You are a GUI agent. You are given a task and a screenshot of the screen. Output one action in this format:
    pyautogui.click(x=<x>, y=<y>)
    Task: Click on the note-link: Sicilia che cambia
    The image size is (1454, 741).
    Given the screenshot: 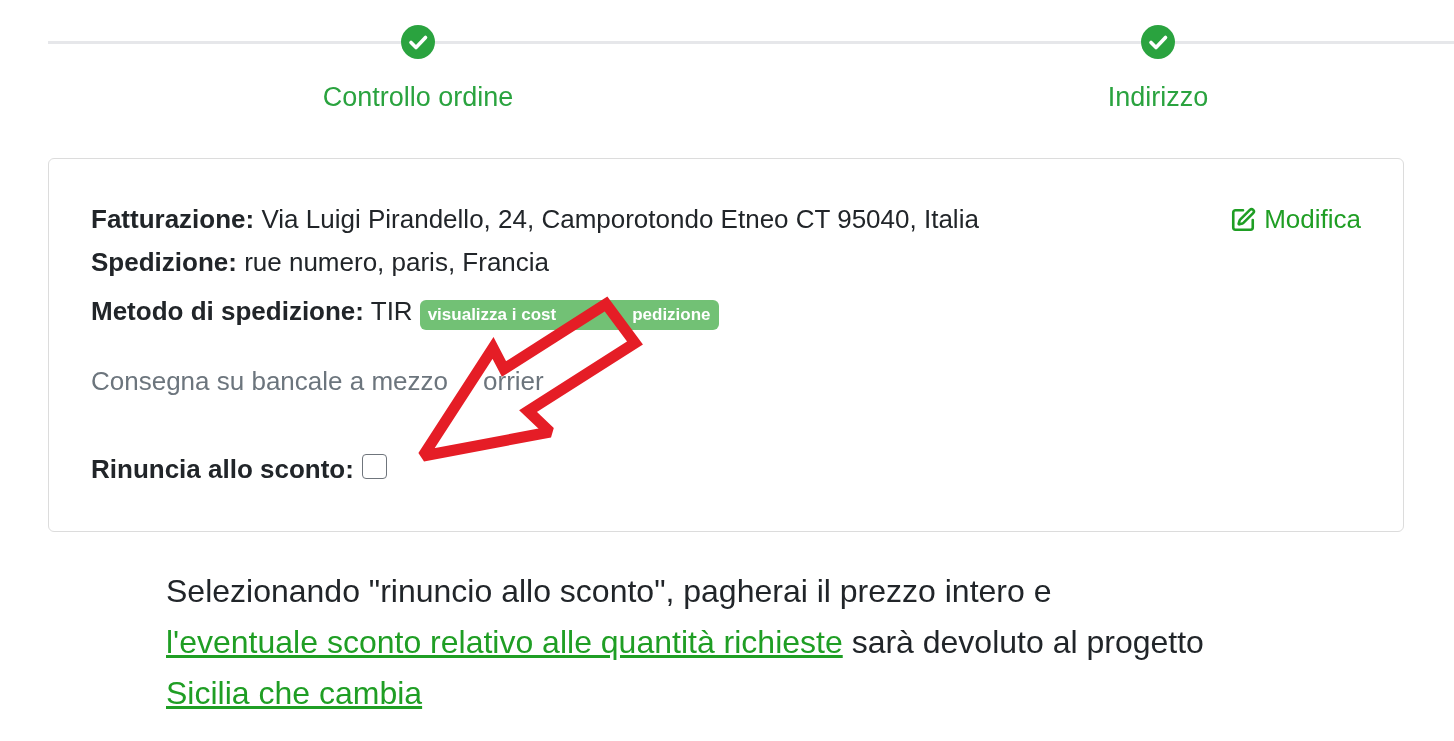 What is the action you would take?
    pyautogui.click(x=294, y=693)
    